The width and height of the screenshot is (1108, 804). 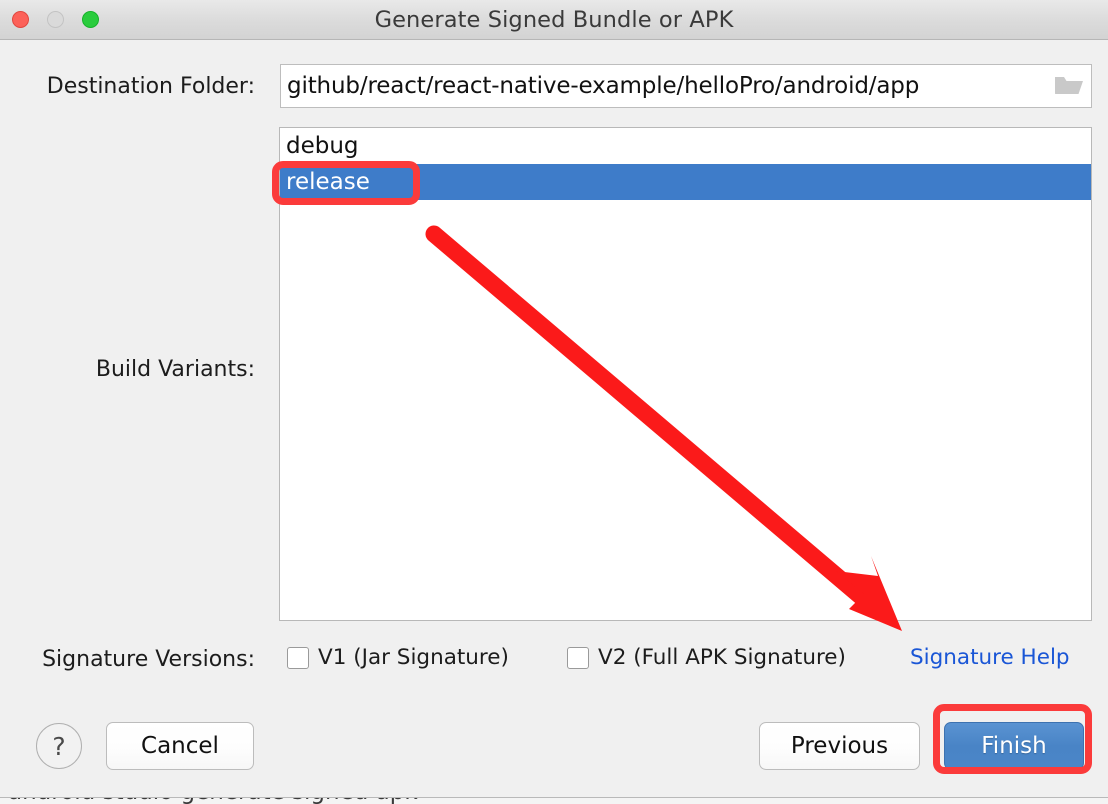 I want to click on checkbox-v2-full-apk-signature: V2 (Full APK Signature), so click(x=706, y=657).